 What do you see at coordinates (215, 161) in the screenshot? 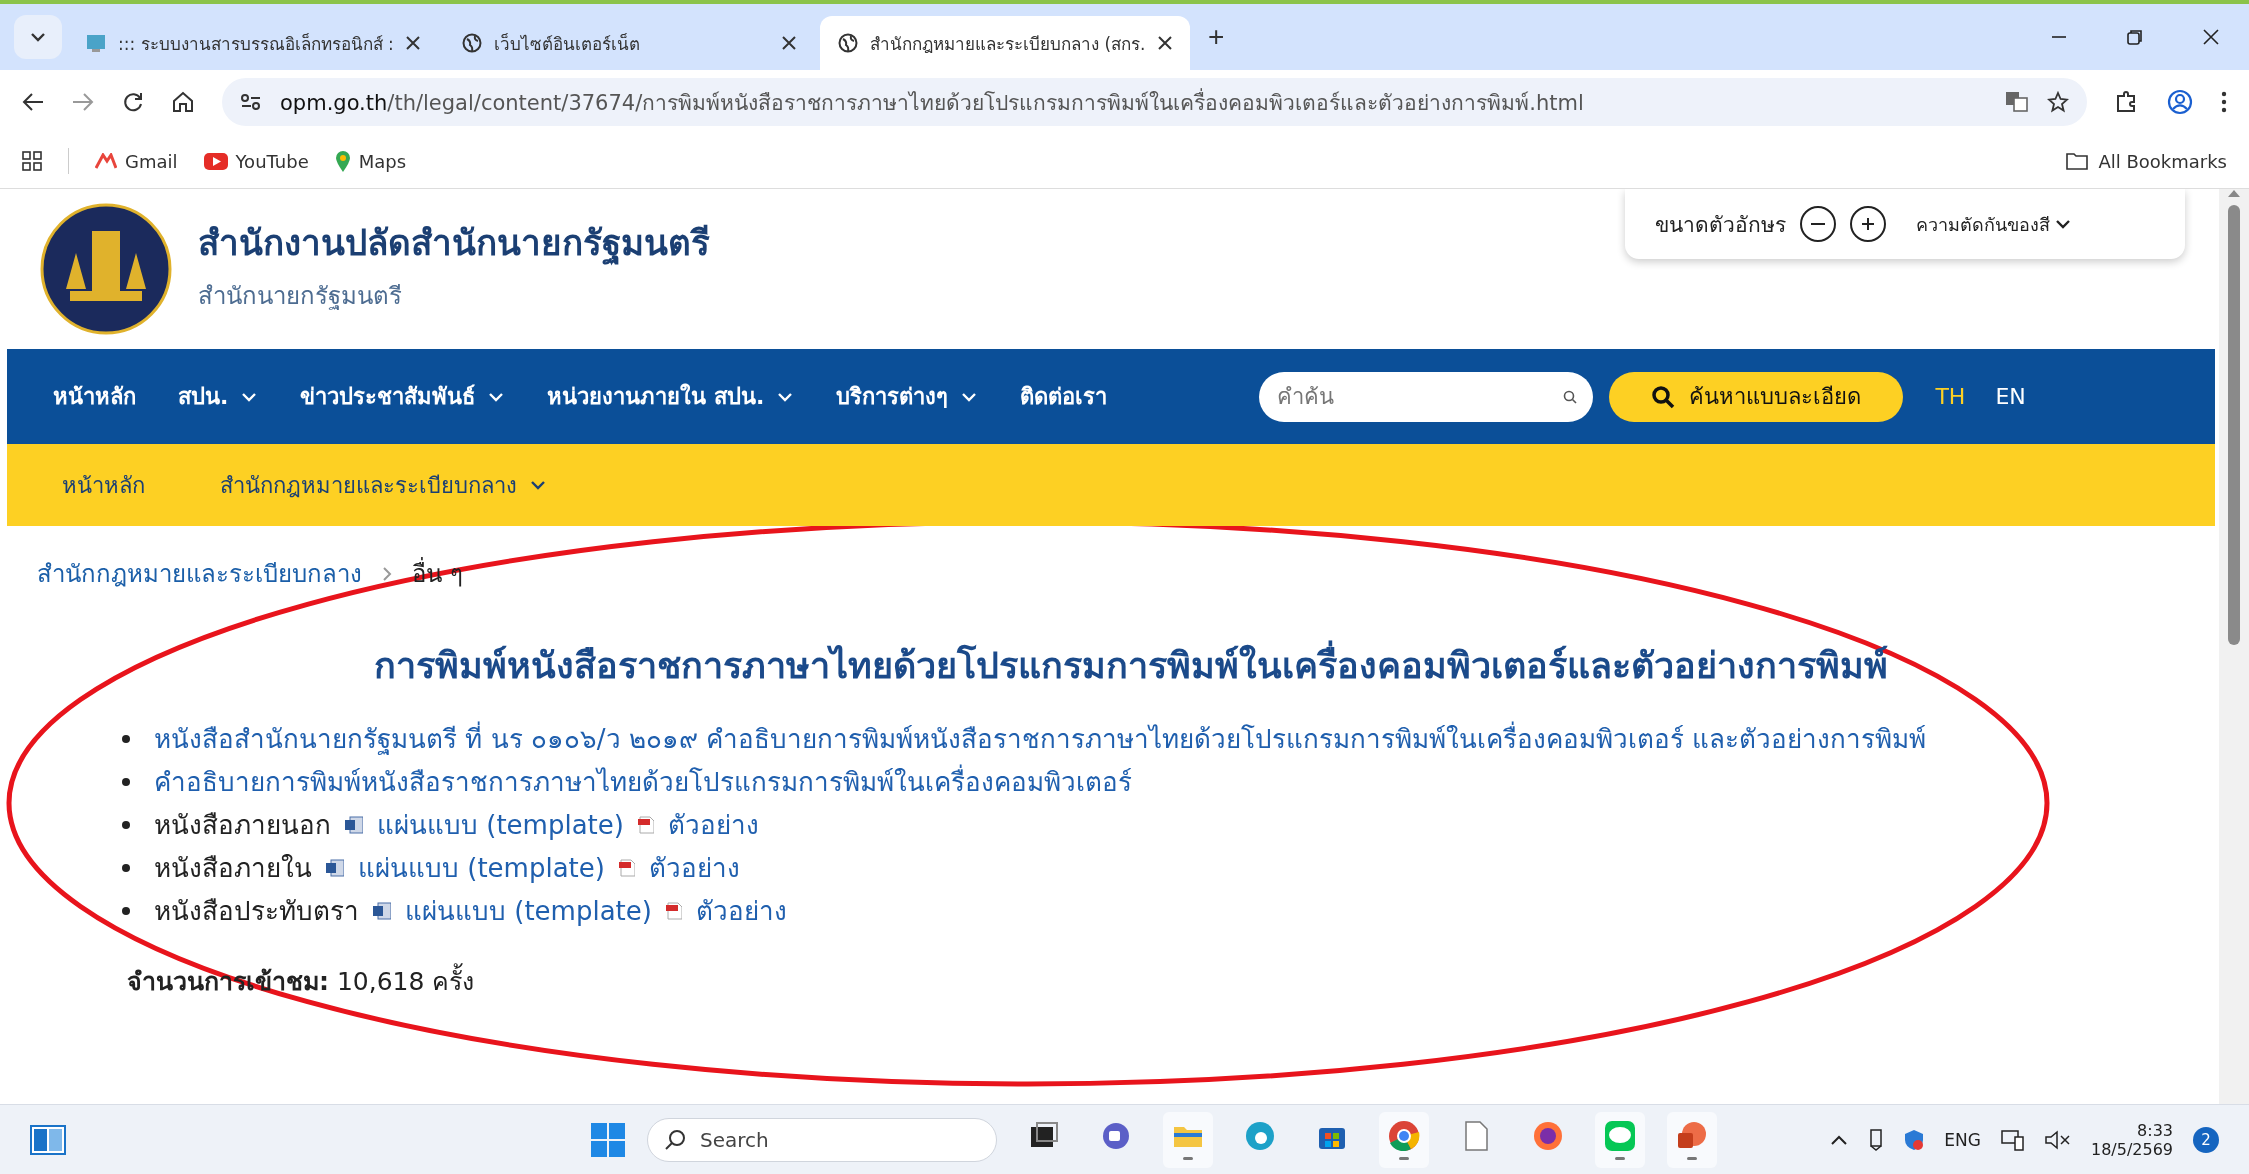
I see `play-icon` at bounding box center [215, 161].